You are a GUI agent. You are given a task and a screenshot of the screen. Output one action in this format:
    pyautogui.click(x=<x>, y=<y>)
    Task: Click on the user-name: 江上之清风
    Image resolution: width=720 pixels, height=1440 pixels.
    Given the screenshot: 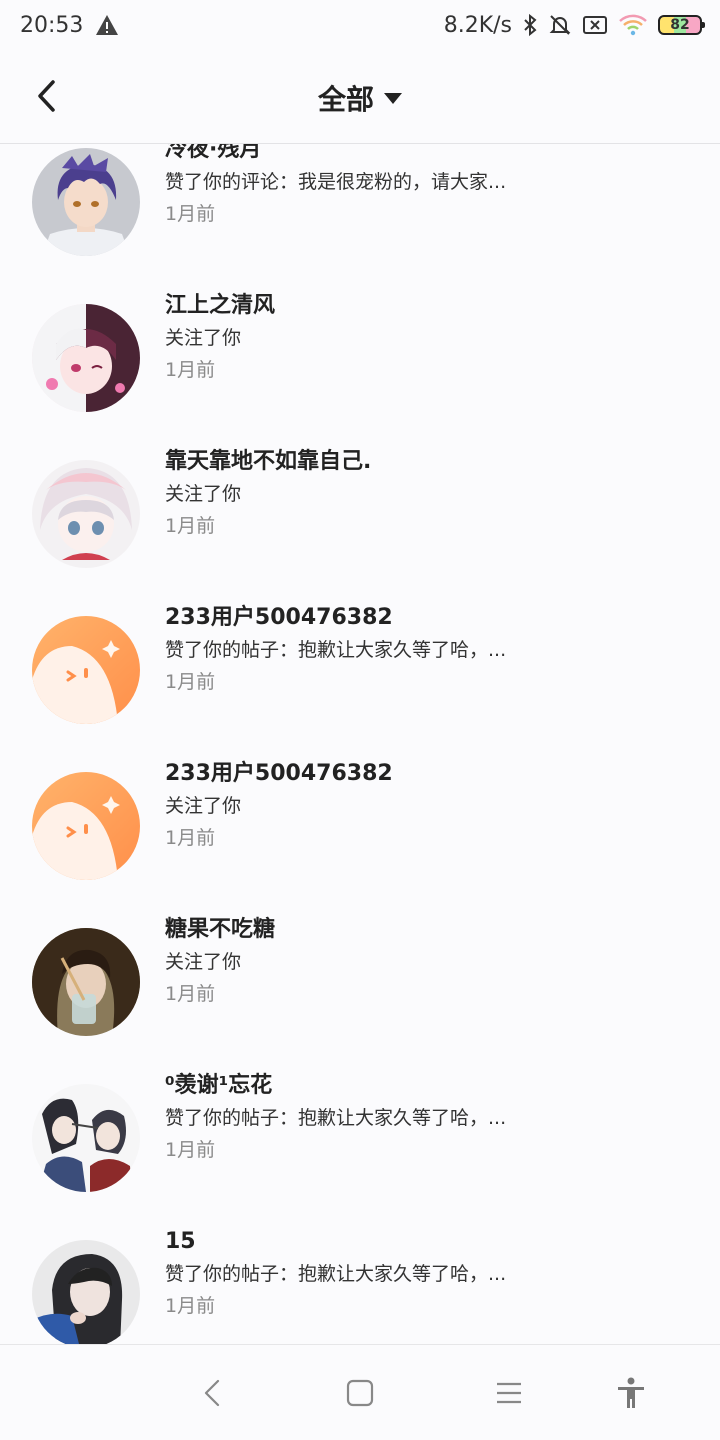 What is the action you would take?
    pyautogui.click(x=220, y=306)
    